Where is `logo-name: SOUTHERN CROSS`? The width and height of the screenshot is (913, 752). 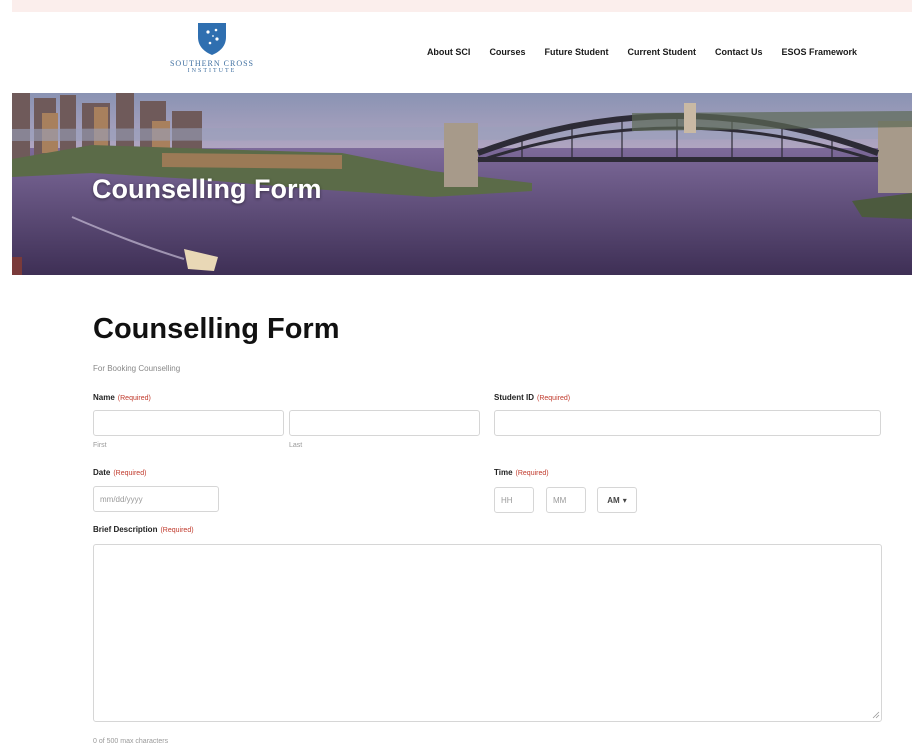 logo-name: SOUTHERN CROSS is located at coordinates (211, 63).